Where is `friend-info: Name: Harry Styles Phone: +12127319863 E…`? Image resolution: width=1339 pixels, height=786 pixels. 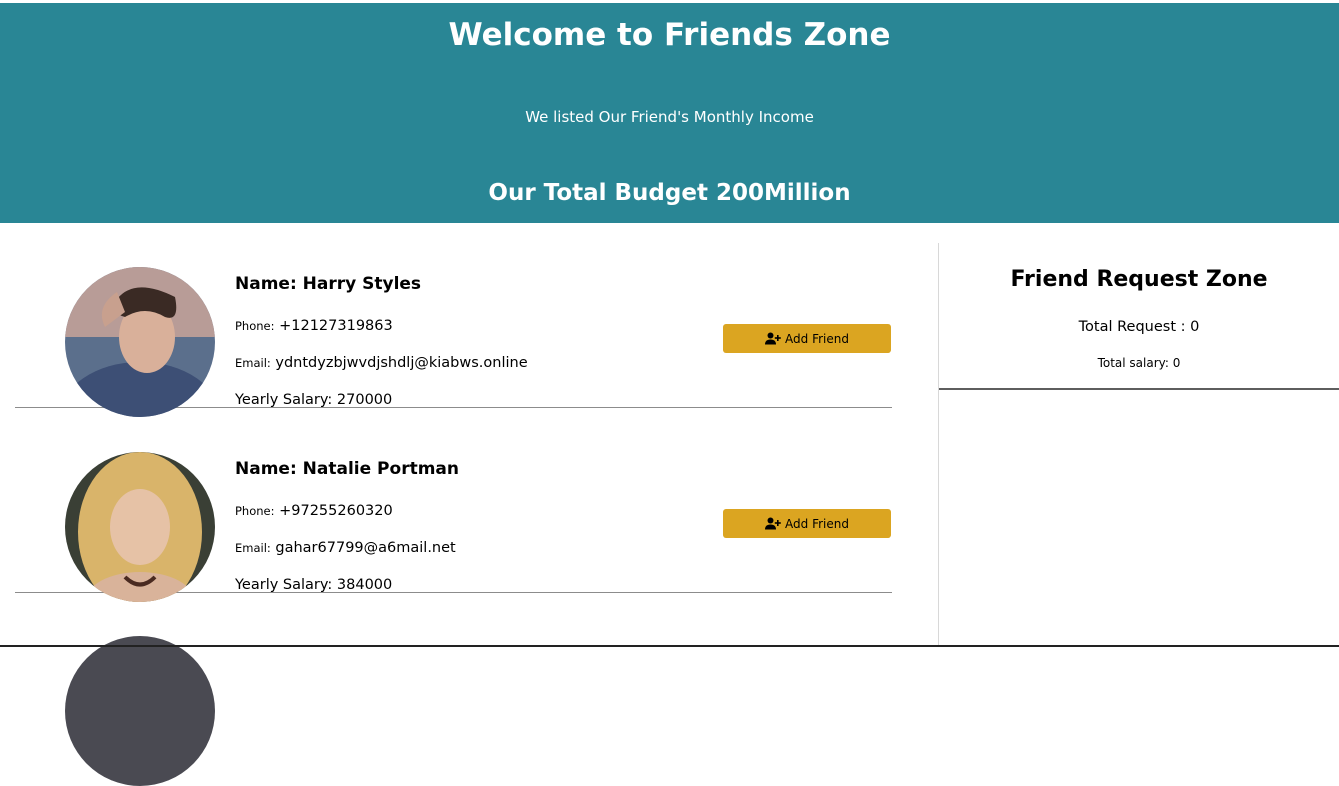
friend-info: Name: Harry Styles Phone: +12127319863 E… is located at coordinates (381, 340).